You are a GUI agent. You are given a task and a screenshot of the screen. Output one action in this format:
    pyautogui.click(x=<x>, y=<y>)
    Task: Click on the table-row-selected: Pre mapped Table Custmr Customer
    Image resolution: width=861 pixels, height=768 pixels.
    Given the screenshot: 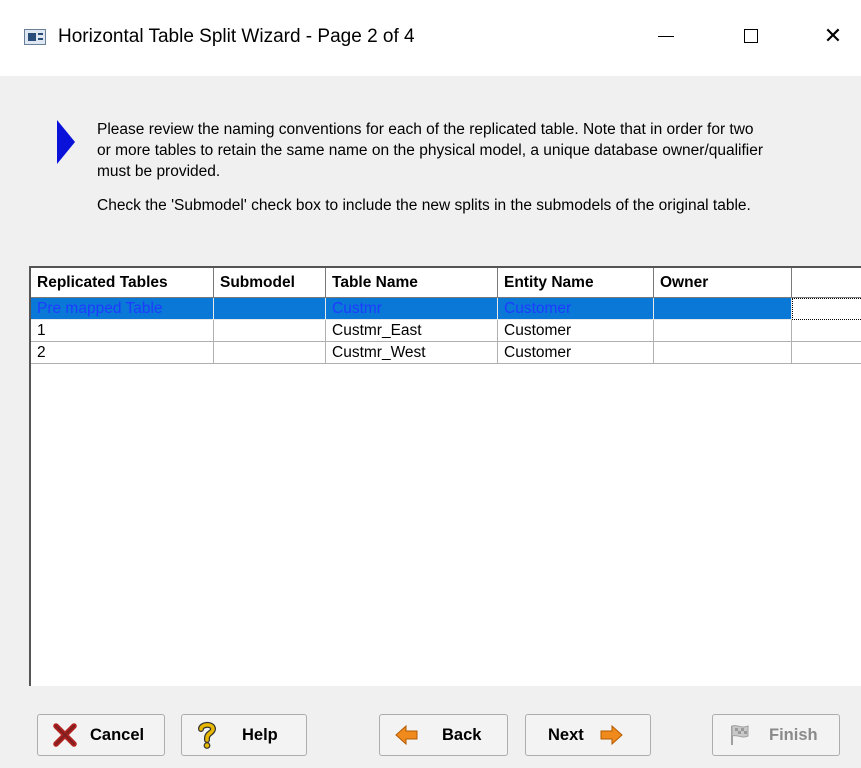 What is the action you would take?
    pyautogui.click(x=446, y=309)
    